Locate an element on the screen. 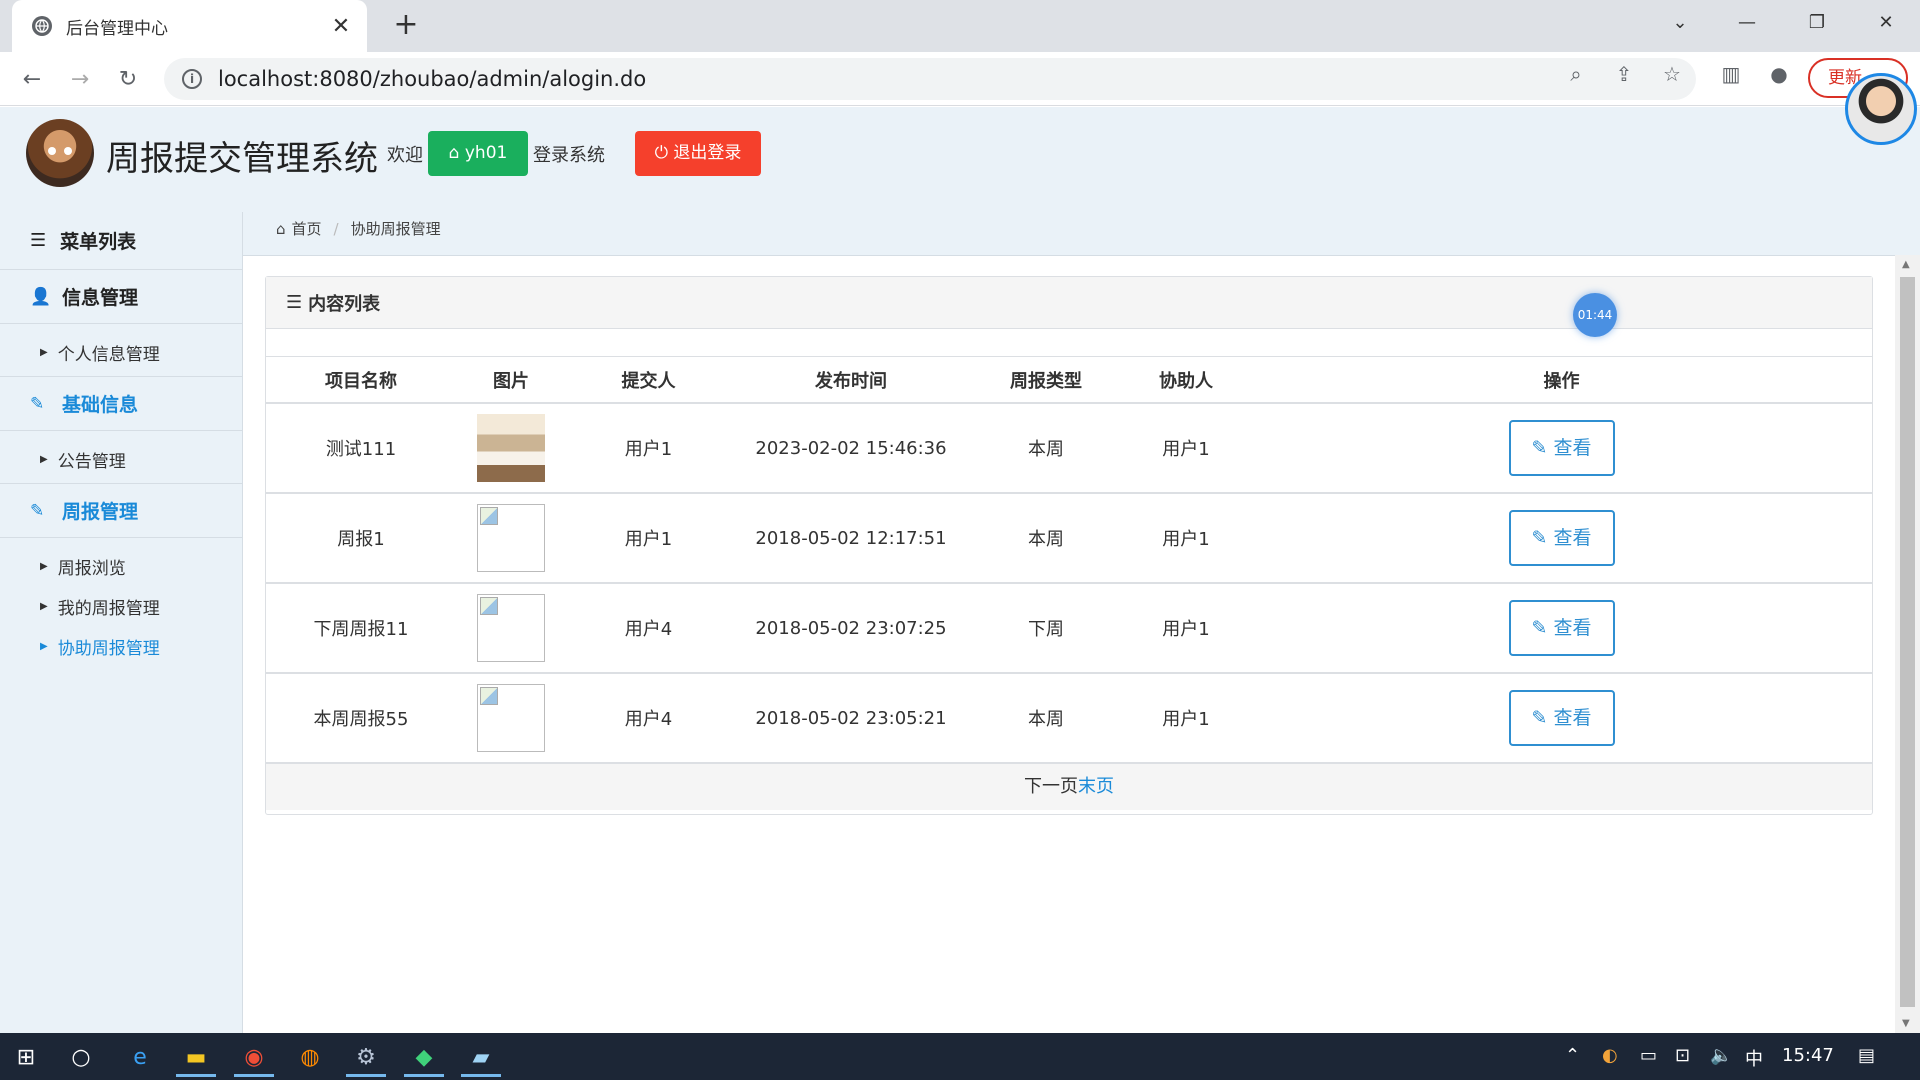 This screenshot has height=1080, width=1920. edge-icon: e is located at coordinates (140, 1057).